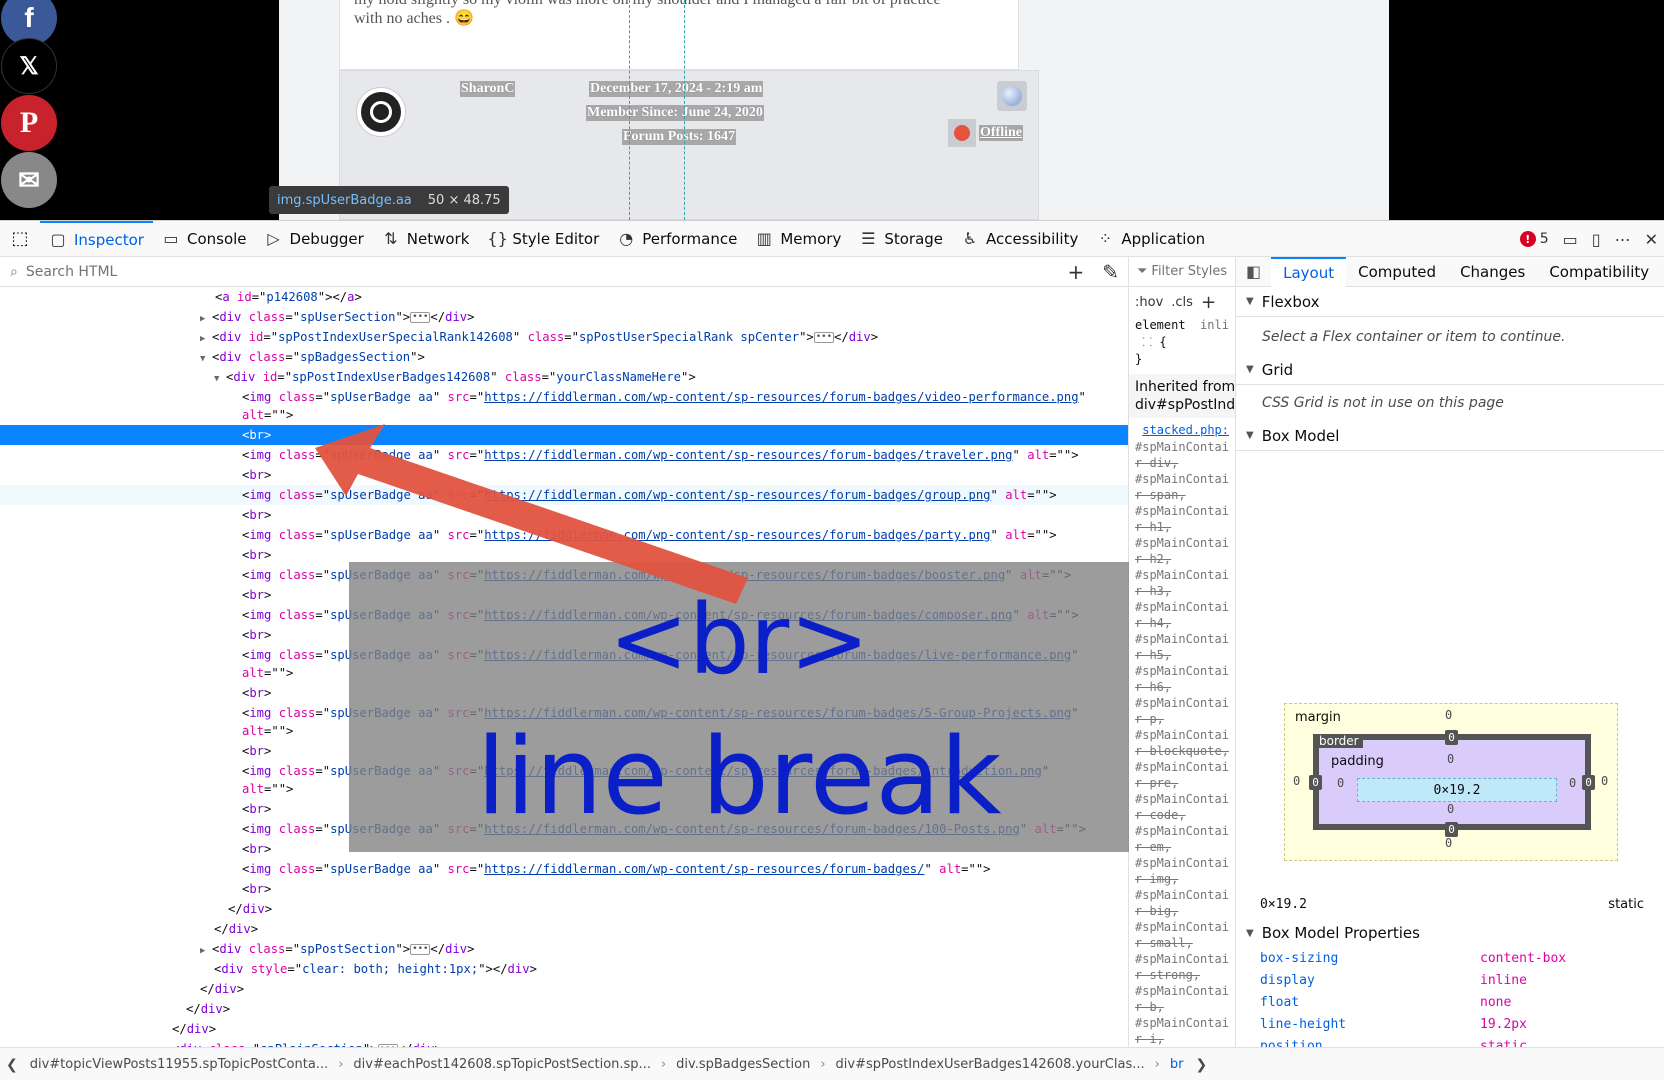 This screenshot has width=1664, height=1080. What do you see at coordinates (1572, 783) in the screenshot?
I see `padding-right: 0` at bounding box center [1572, 783].